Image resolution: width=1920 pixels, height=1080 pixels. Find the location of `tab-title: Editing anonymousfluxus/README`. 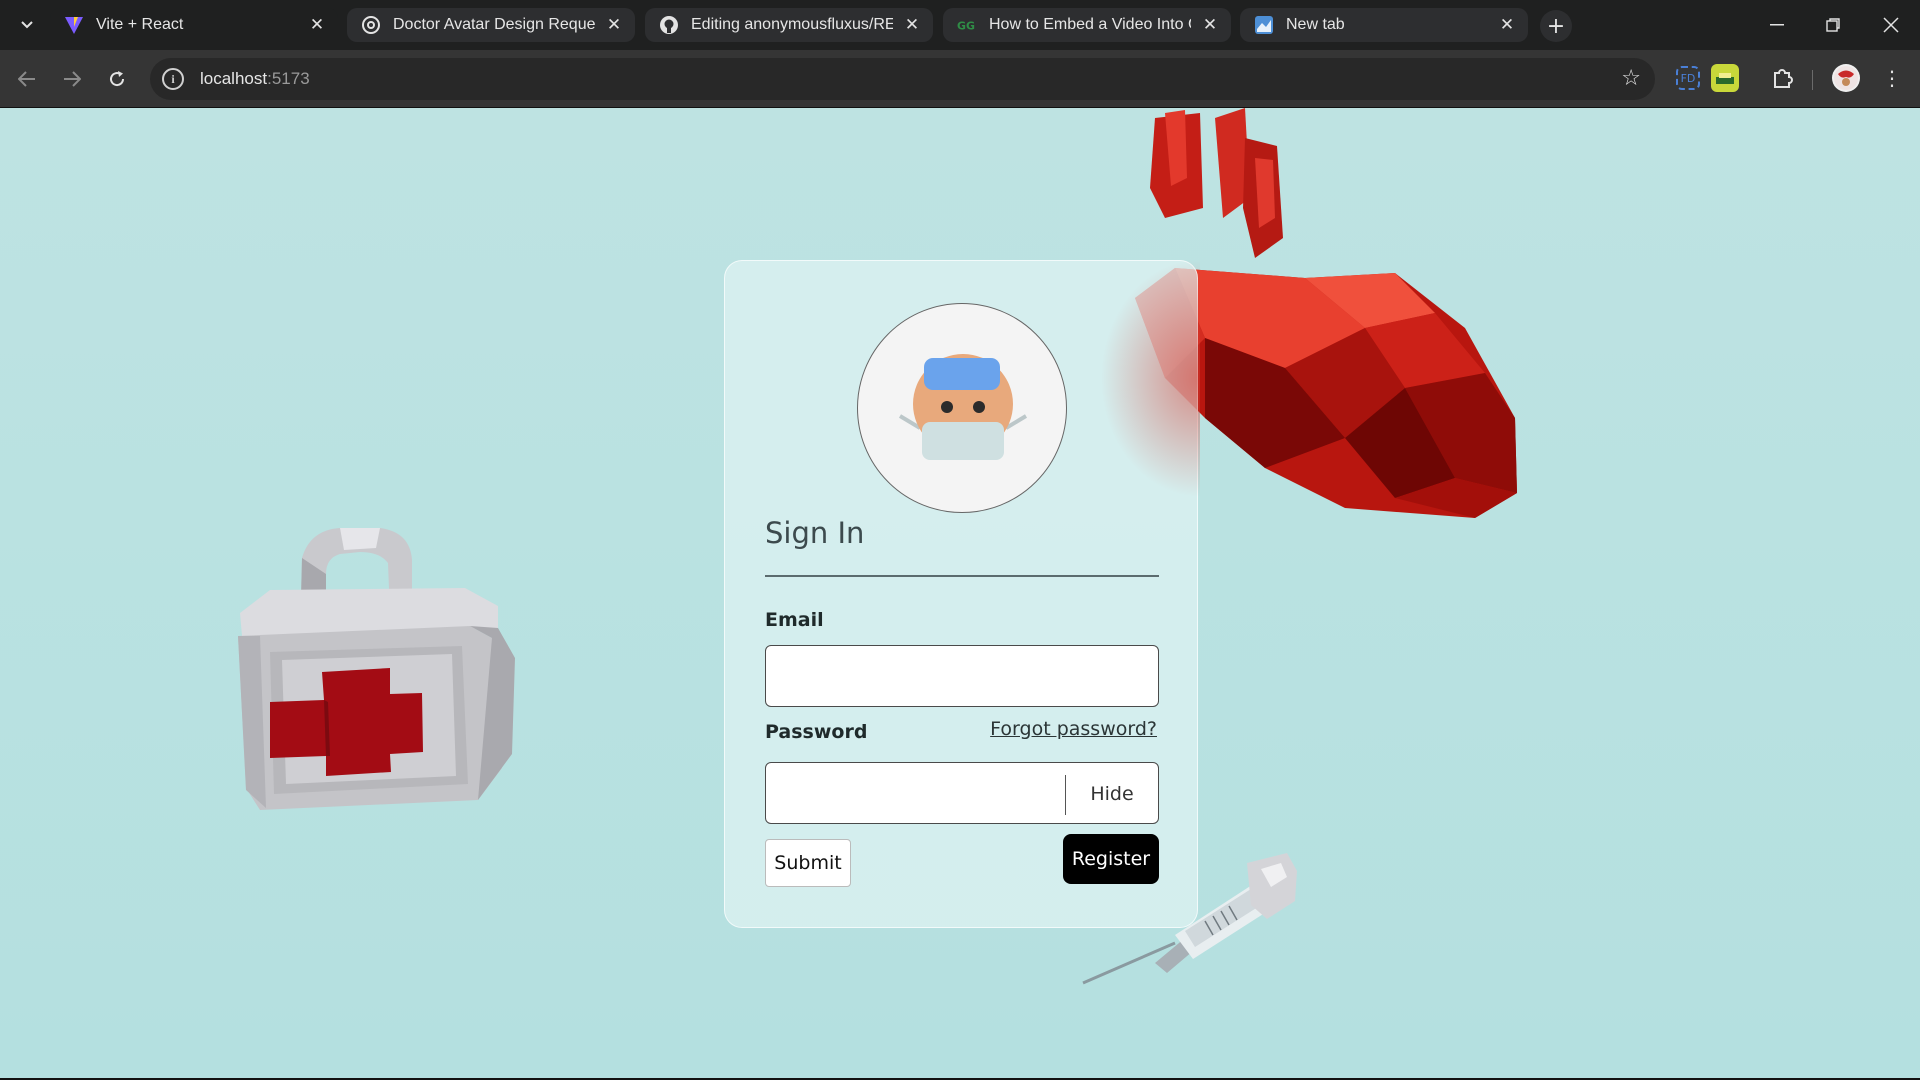

tab-title: Editing anonymousfluxus/README is located at coordinates (792, 24).